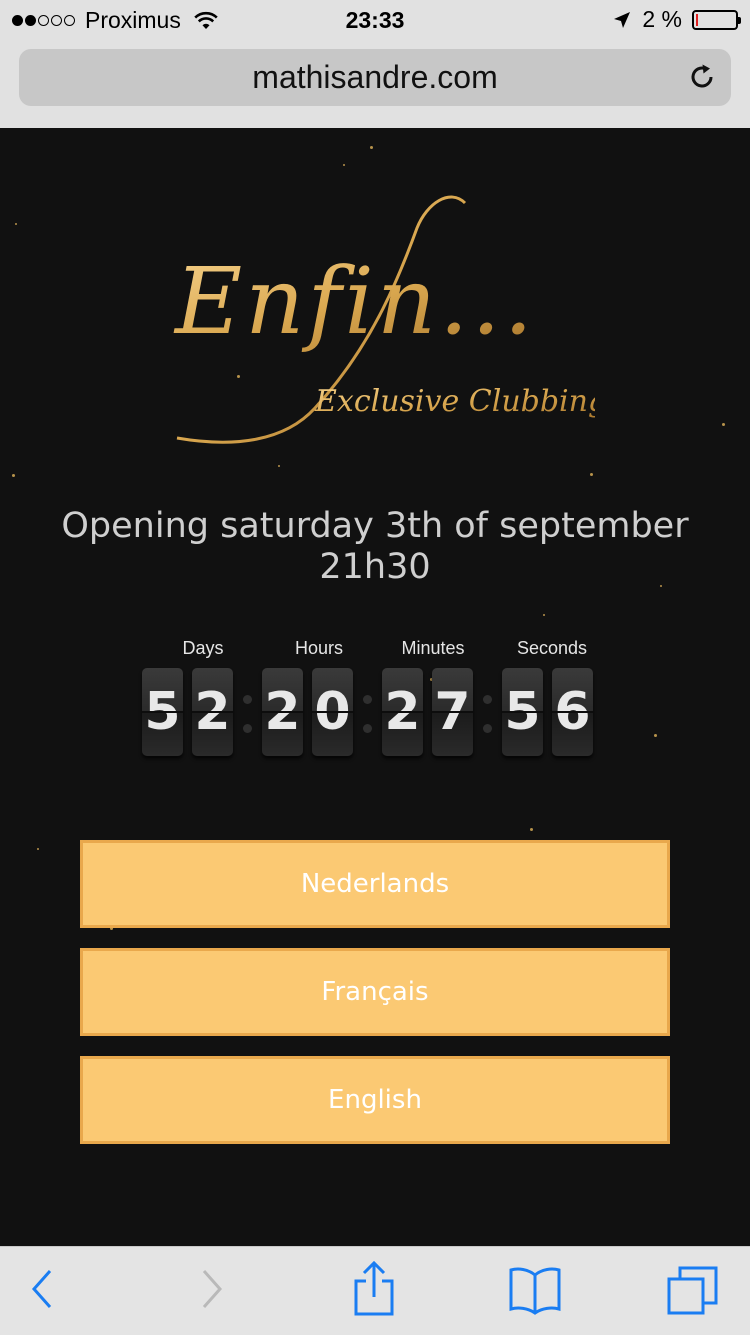 This screenshot has height=1335, width=750. Describe the element at coordinates (402, 712) in the screenshot. I see `countdown-digit-minutes-tens: 2` at that location.